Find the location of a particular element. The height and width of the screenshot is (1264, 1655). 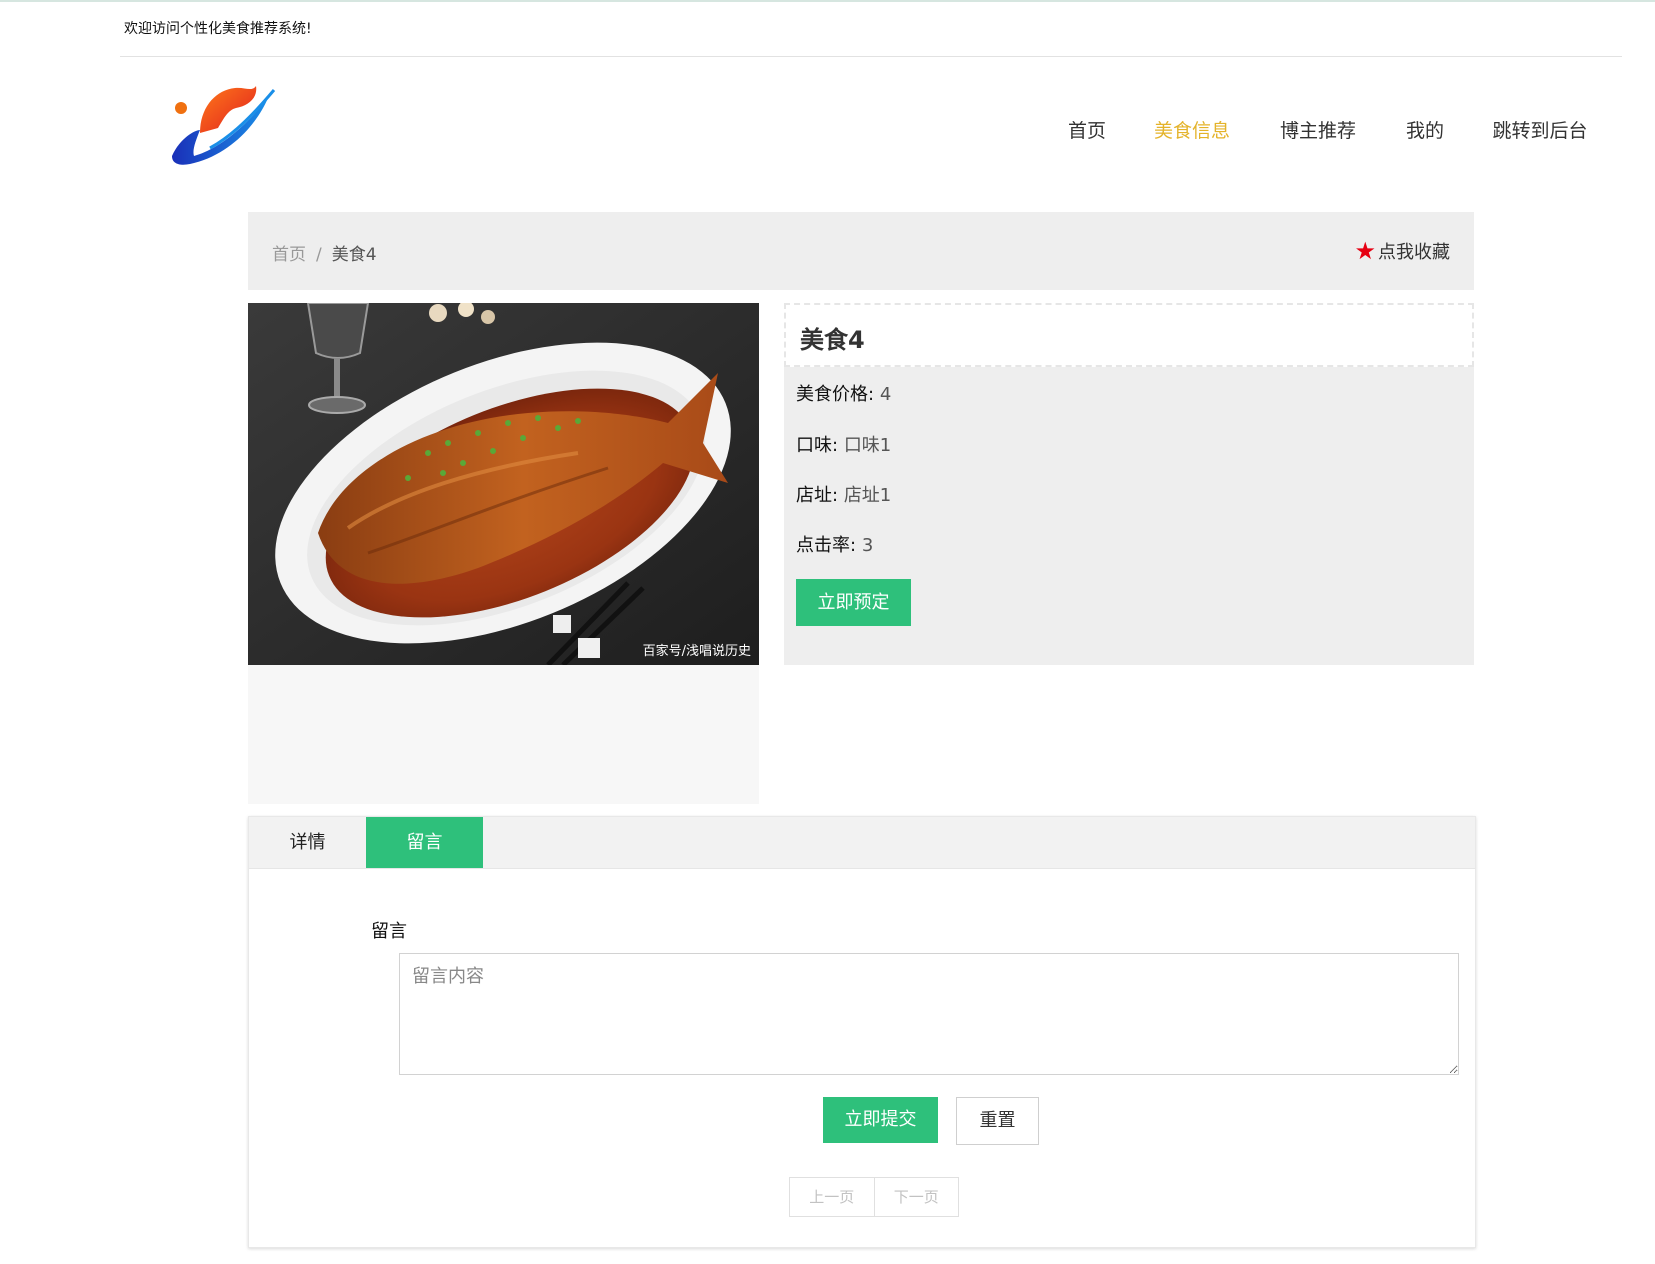

clicks-value: 3 is located at coordinates (867, 545).